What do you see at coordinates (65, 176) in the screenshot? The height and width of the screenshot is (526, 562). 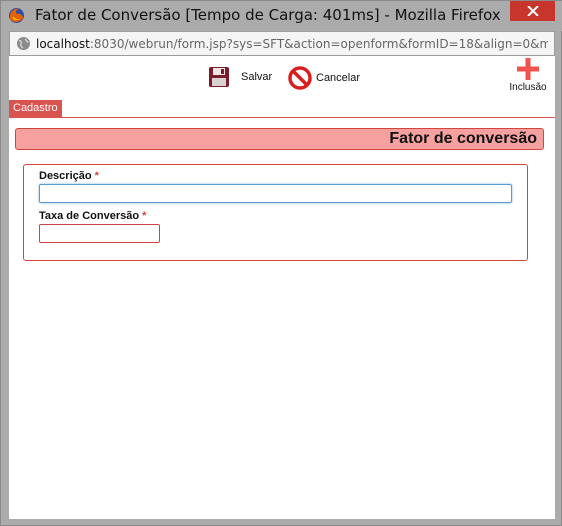 I see `descricao-label-text: Descrição` at bounding box center [65, 176].